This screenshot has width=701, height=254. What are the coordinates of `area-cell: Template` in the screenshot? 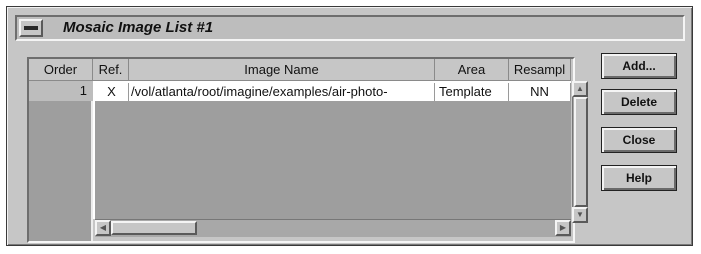 It's located at (472, 92).